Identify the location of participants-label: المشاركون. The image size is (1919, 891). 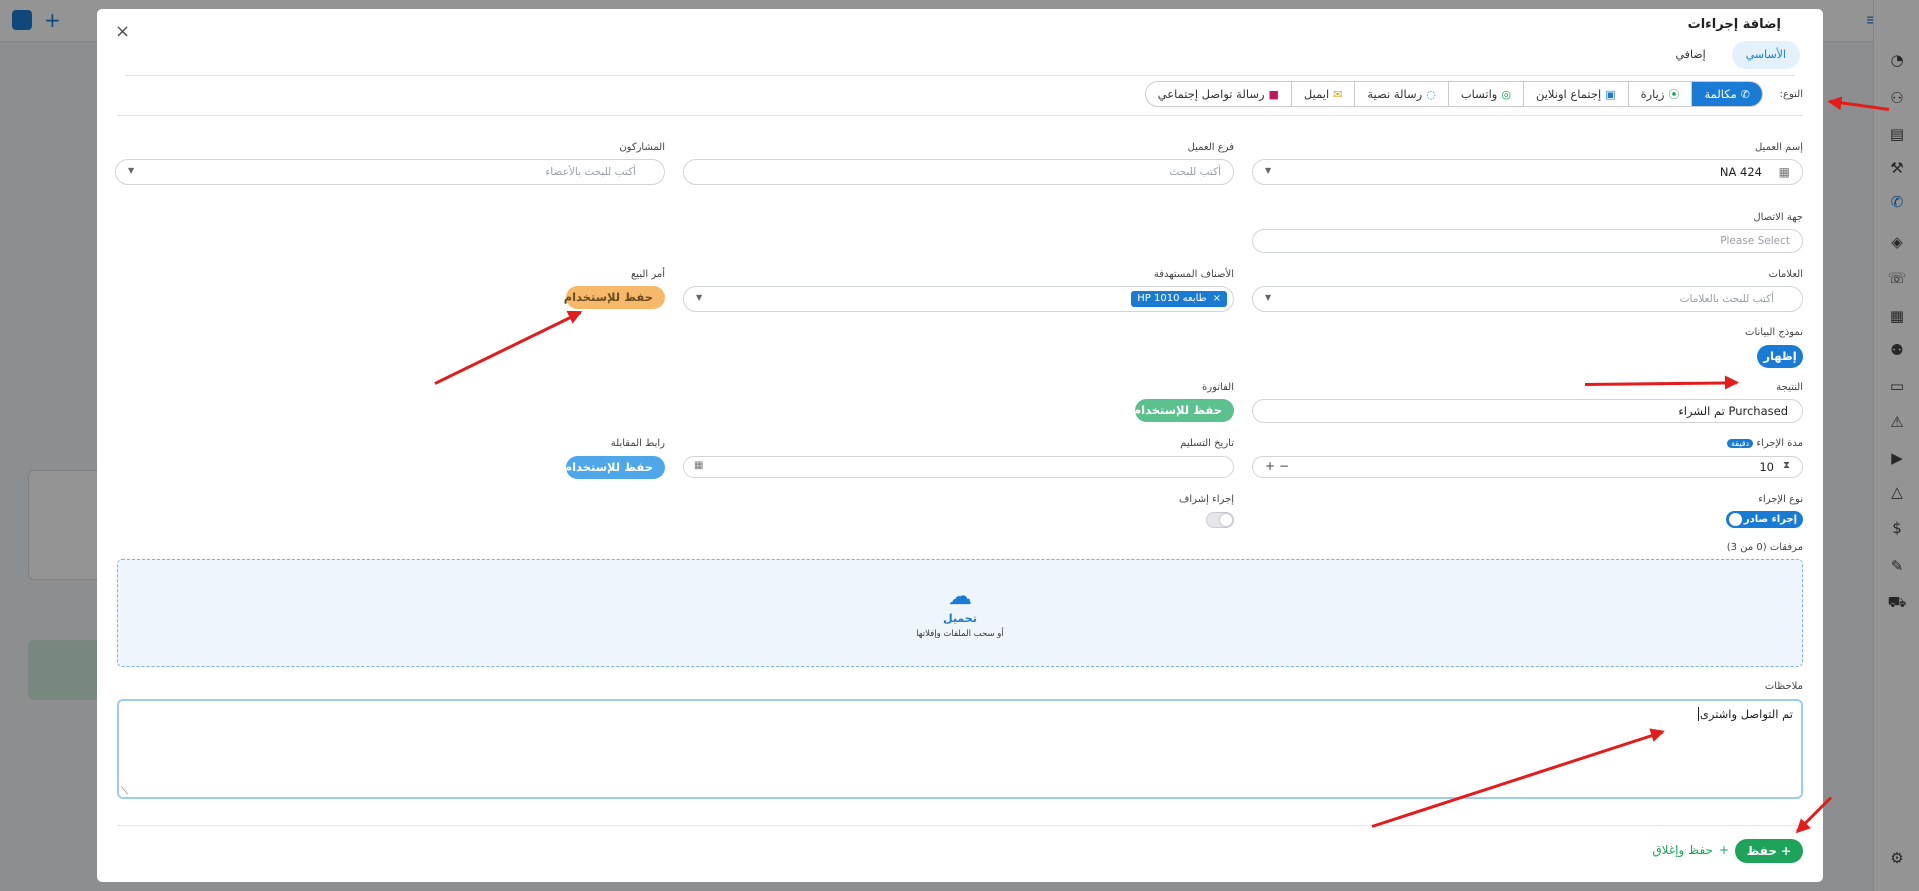
(642, 147).